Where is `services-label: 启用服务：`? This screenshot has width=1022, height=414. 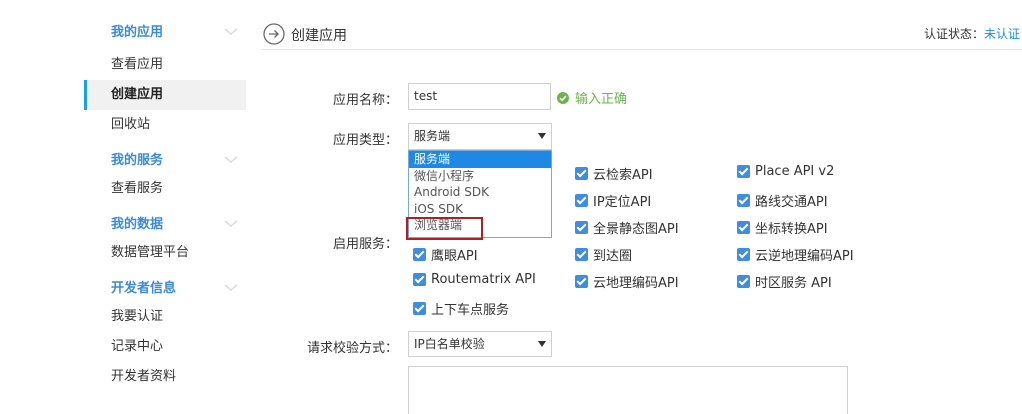 services-label: 启用服务： is located at coordinates (365, 244).